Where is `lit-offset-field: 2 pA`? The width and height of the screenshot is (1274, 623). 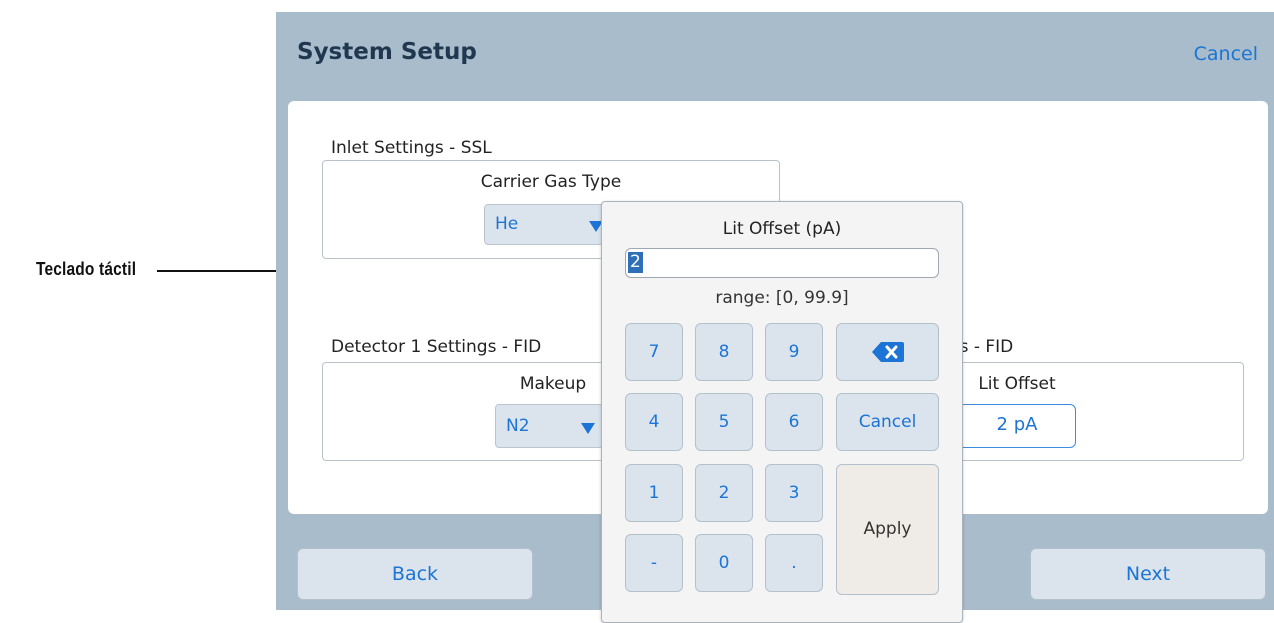 lit-offset-field: 2 pA is located at coordinates (1017, 426).